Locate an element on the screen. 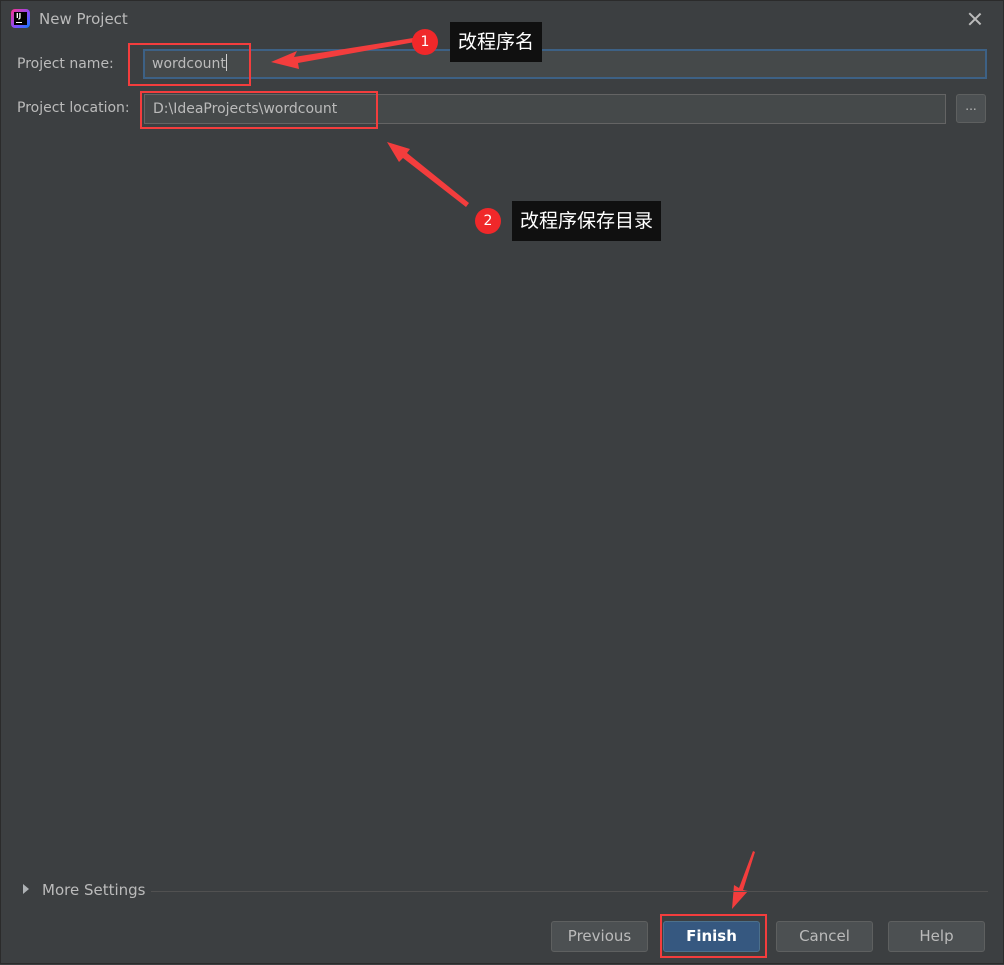 The image size is (1004, 965). help-button: Help is located at coordinates (936, 936).